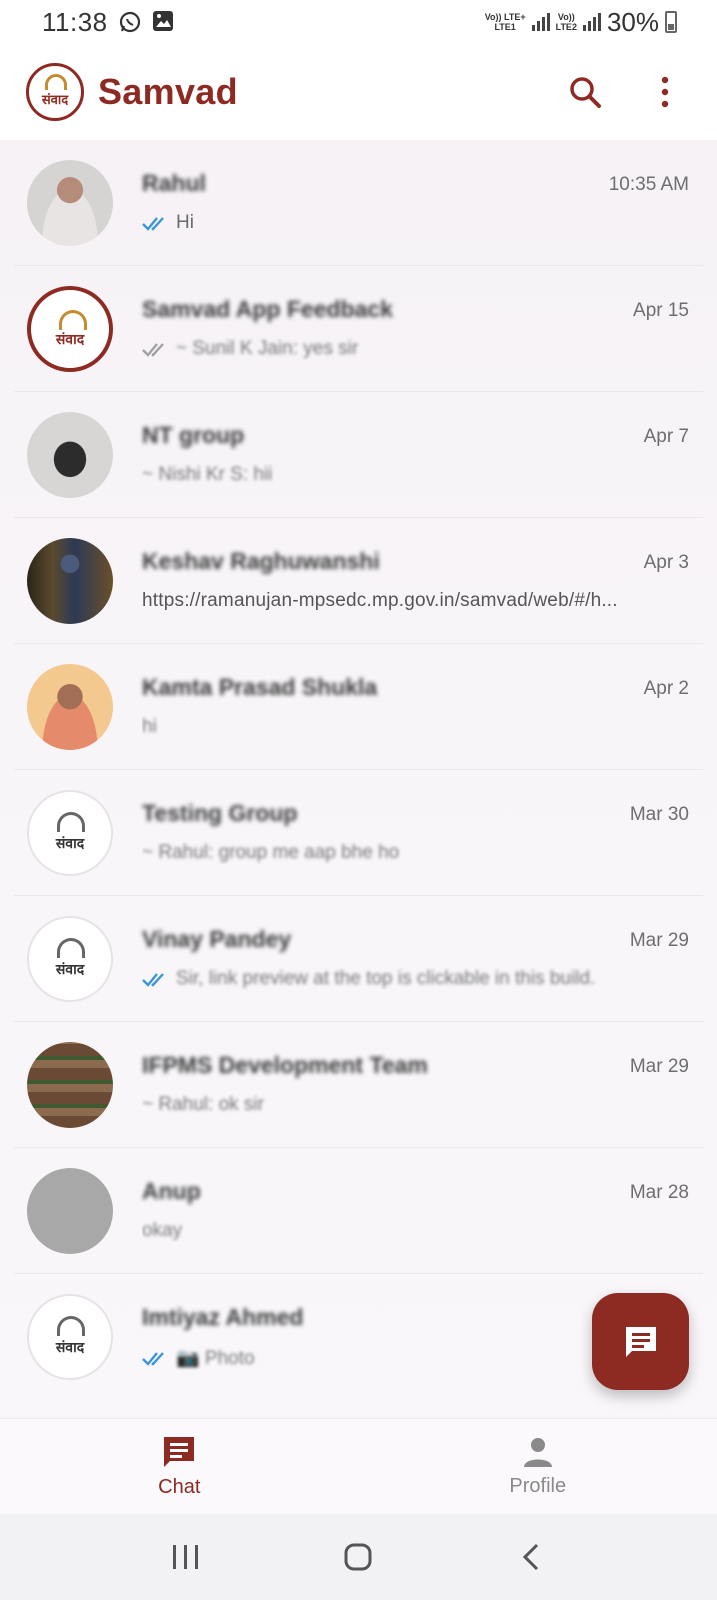 This screenshot has width=717, height=1600. Describe the element at coordinates (164, 22) in the screenshot. I see `gallery-icon` at that location.